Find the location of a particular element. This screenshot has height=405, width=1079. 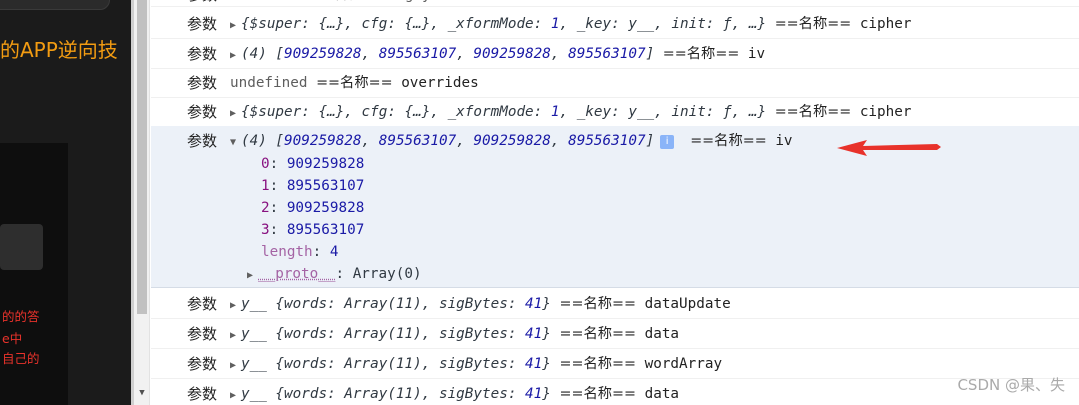

array-item-1: 1: 895563107 is located at coordinates (312, 186).